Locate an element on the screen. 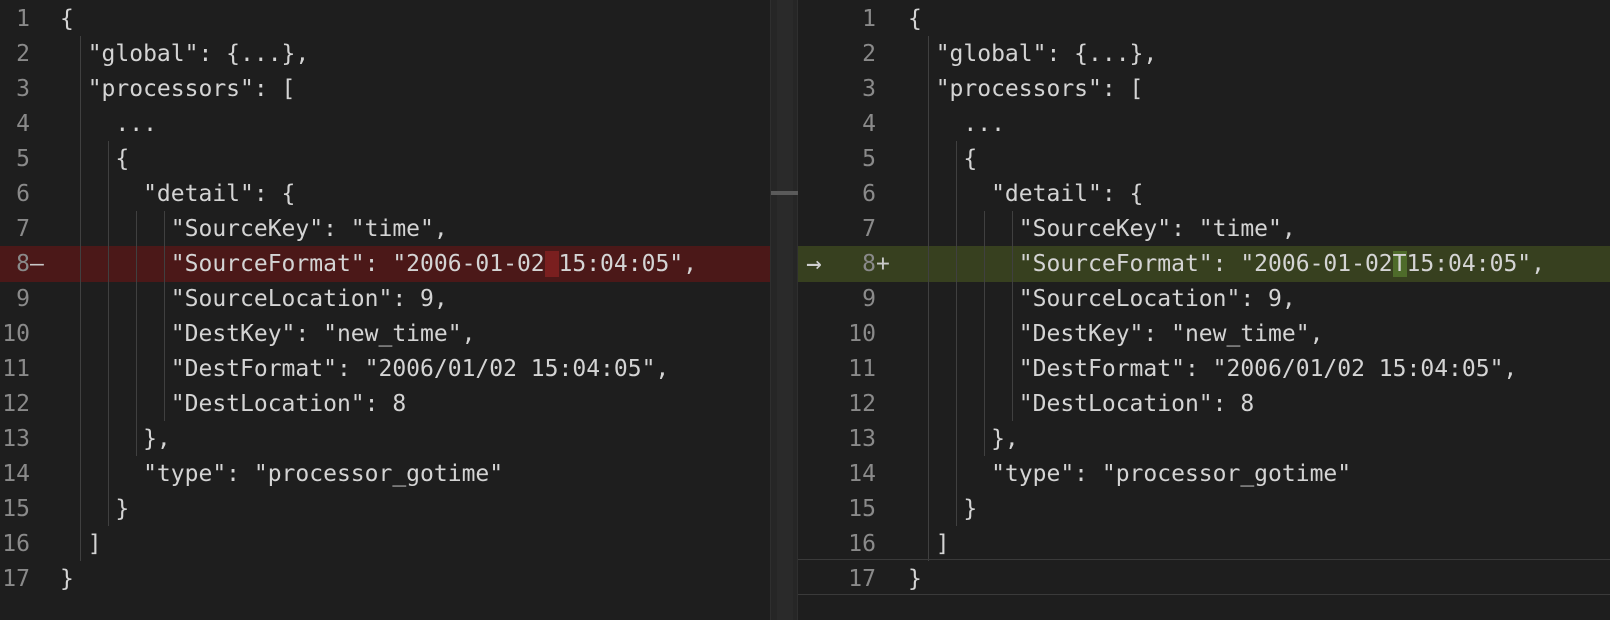  code-text: "SourceFormat": "2006-01-02 15:04:05", is located at coordinates (378, 264).